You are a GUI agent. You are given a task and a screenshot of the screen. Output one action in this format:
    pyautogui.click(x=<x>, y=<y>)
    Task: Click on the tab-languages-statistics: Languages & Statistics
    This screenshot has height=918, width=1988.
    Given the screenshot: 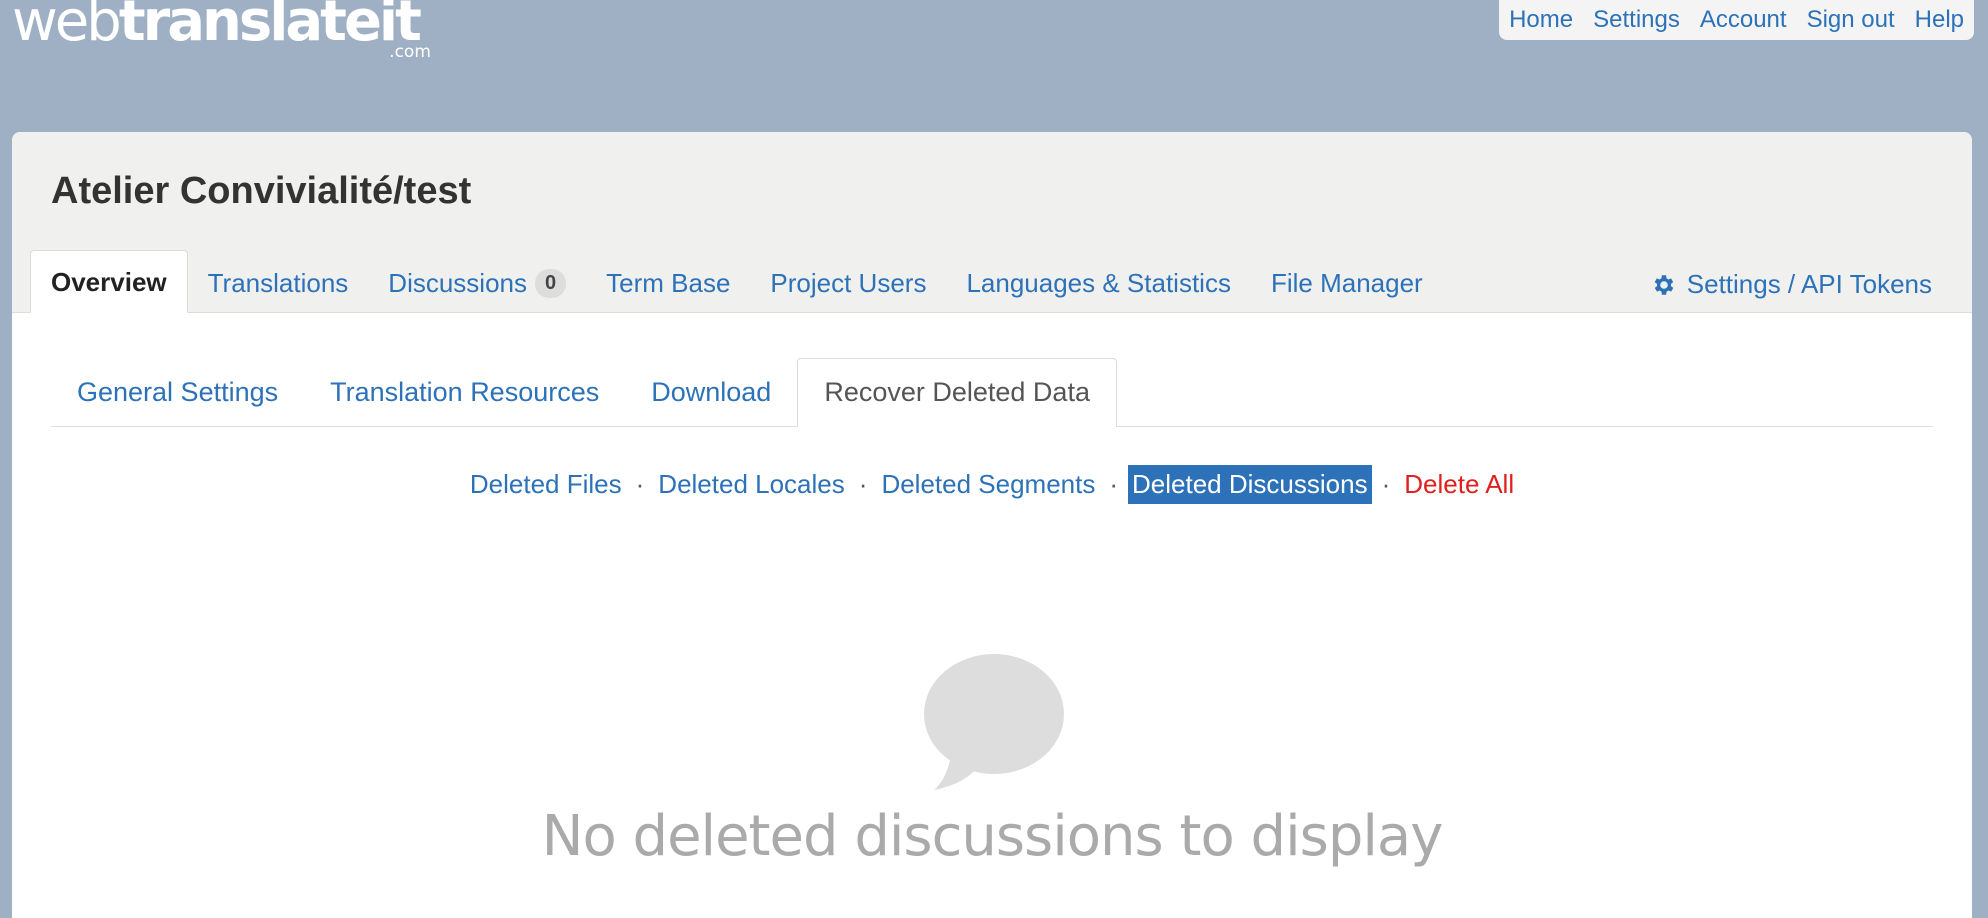 What is the action you would take?
    pyautogui.click(x=1098, y=282)
    